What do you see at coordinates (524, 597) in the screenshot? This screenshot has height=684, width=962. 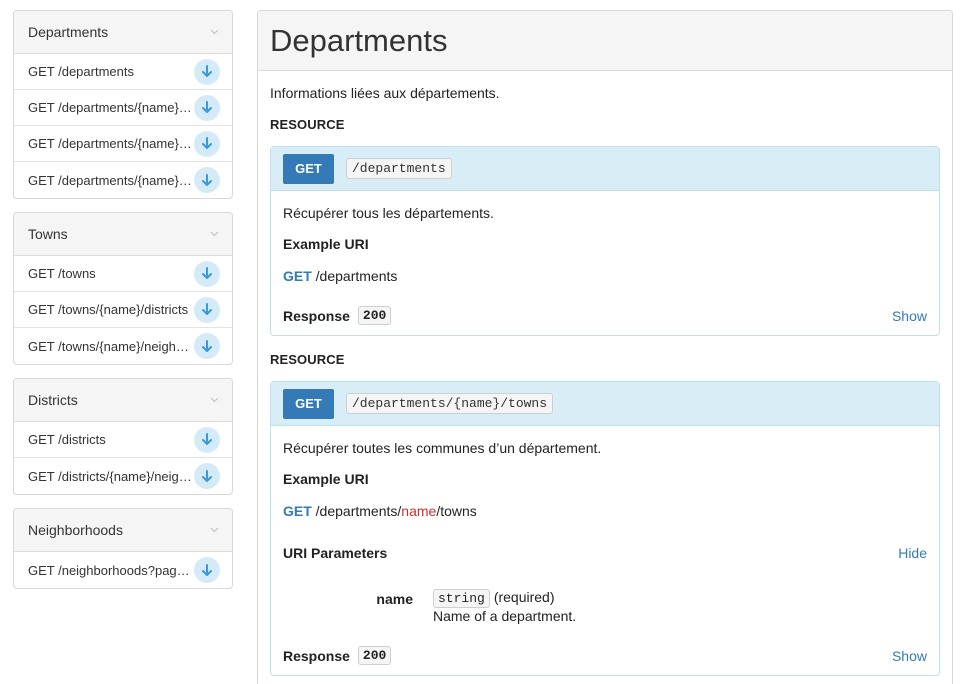 I see `parameter-required: (required)` at bounding box center [524, 597].